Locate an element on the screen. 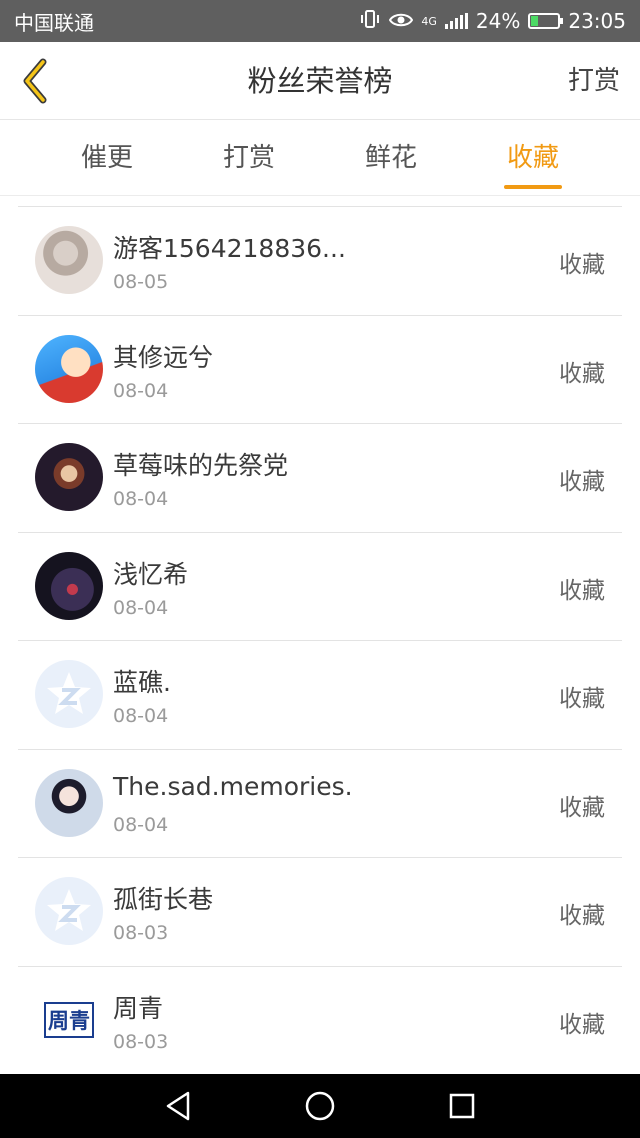 The height and width of the screenshot is (1138, 640). nav-bar: 粉丝荣誉榜 打赏 is located at coordinates (320, 81).